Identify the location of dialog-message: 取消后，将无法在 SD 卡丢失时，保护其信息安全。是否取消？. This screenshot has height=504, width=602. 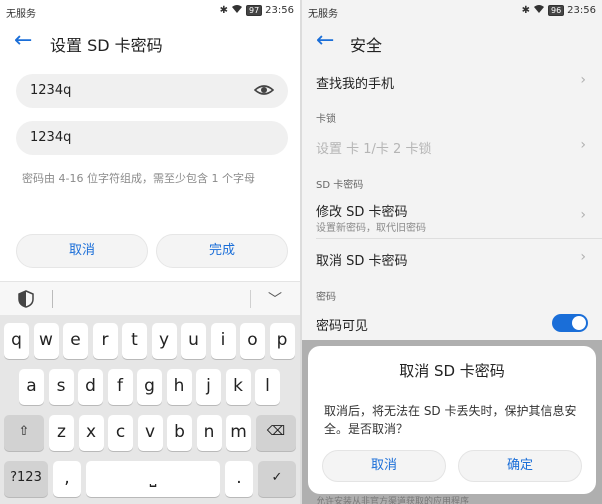
(450, 420).